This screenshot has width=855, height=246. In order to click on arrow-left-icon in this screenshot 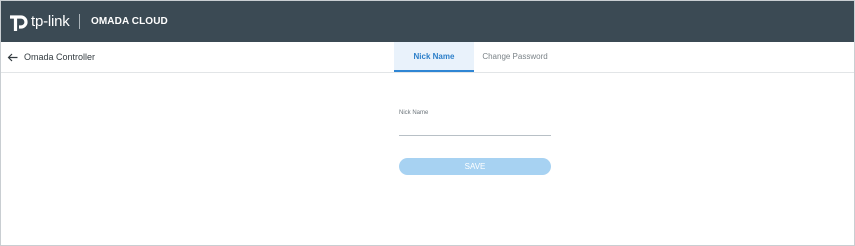, I will do `click(12, 58)`.